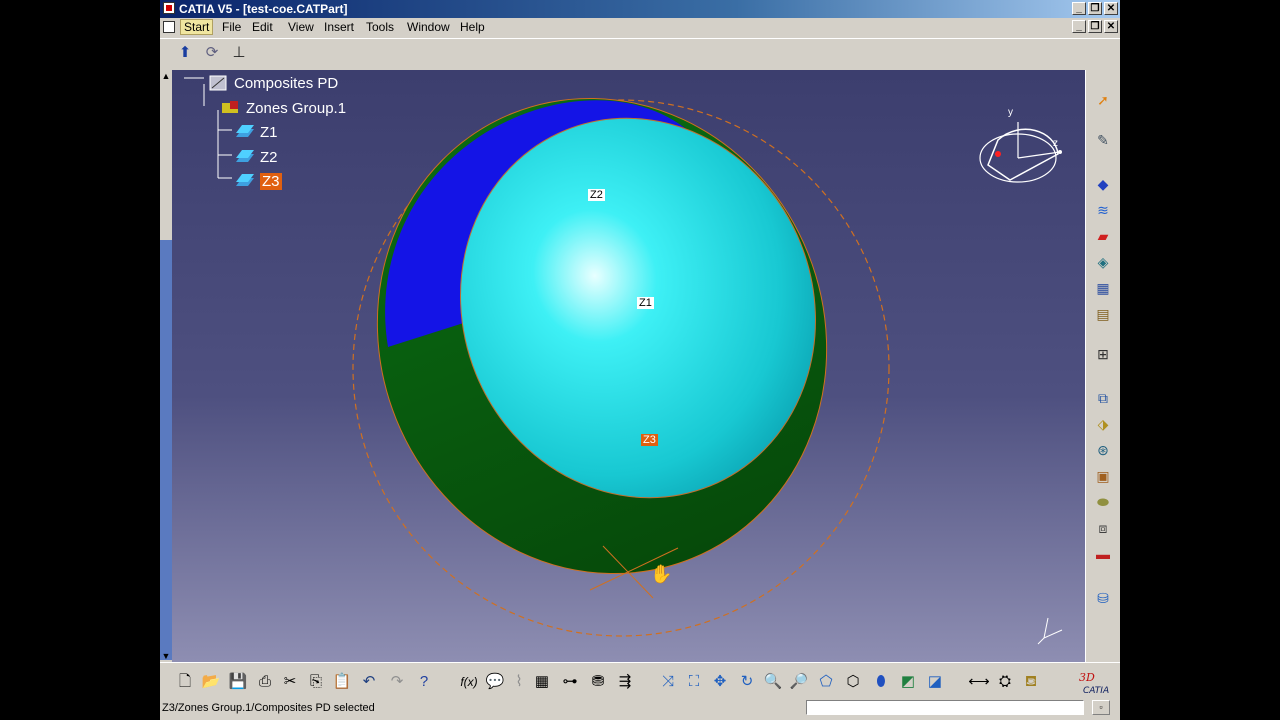  I want to click on layers-icon: ≋, so click(1103, 210).